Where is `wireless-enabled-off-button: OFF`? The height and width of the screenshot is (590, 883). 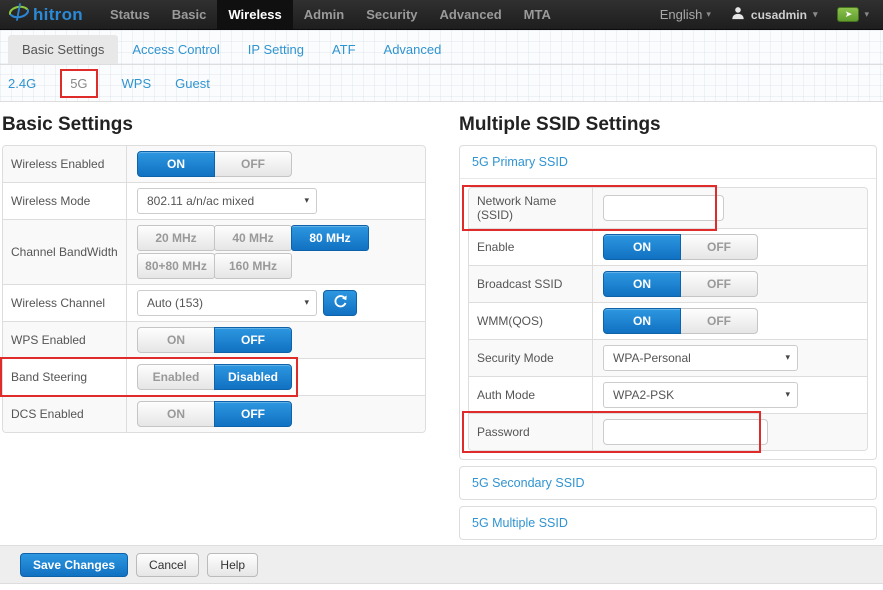 wireless-enabled-off-button: OFF is located at coordinates (253, 164).